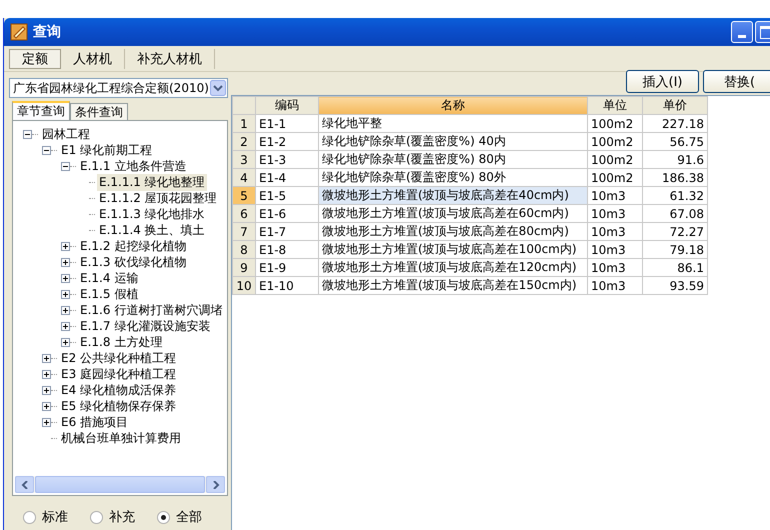 Image resolution: width=770 pixels, height=530 pixels. Describe the element at coordinates (118, 406) in the screenshot. I see `tree-item: E5 绿化植物保存保养` at that location.